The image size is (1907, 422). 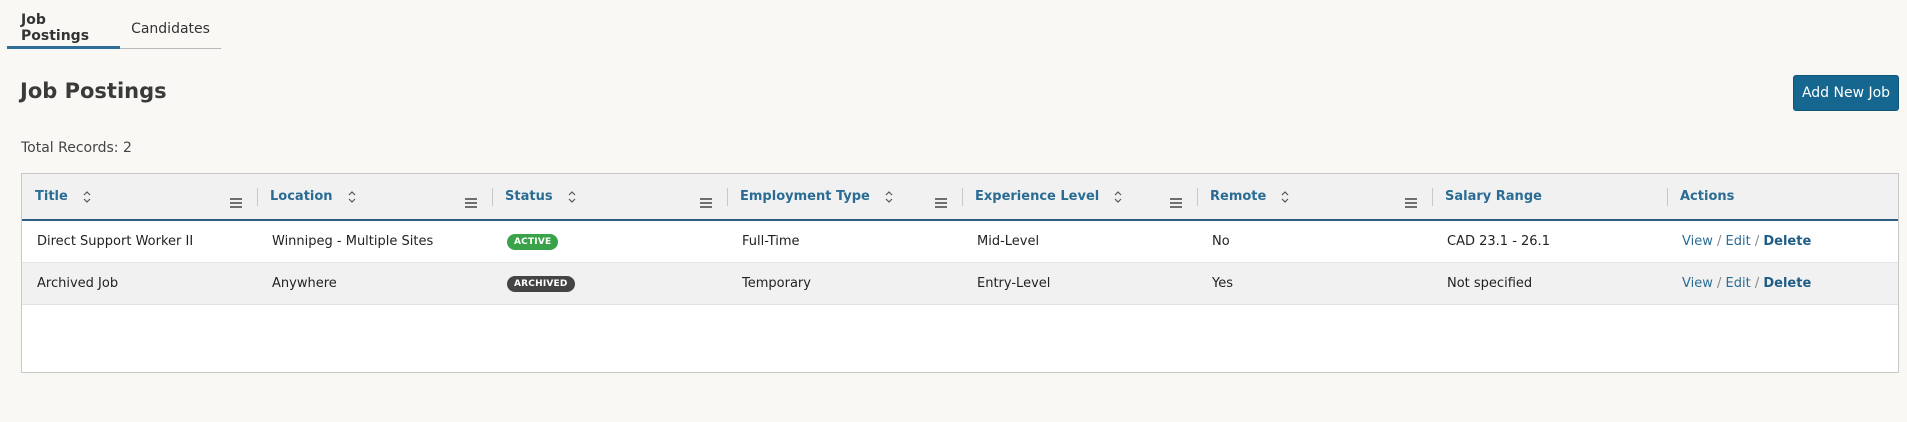 What do you see at coordinates (1782, 196) in the screenshot?
I see `column-header-actions: Actions` at bounding box center [1782, 196].